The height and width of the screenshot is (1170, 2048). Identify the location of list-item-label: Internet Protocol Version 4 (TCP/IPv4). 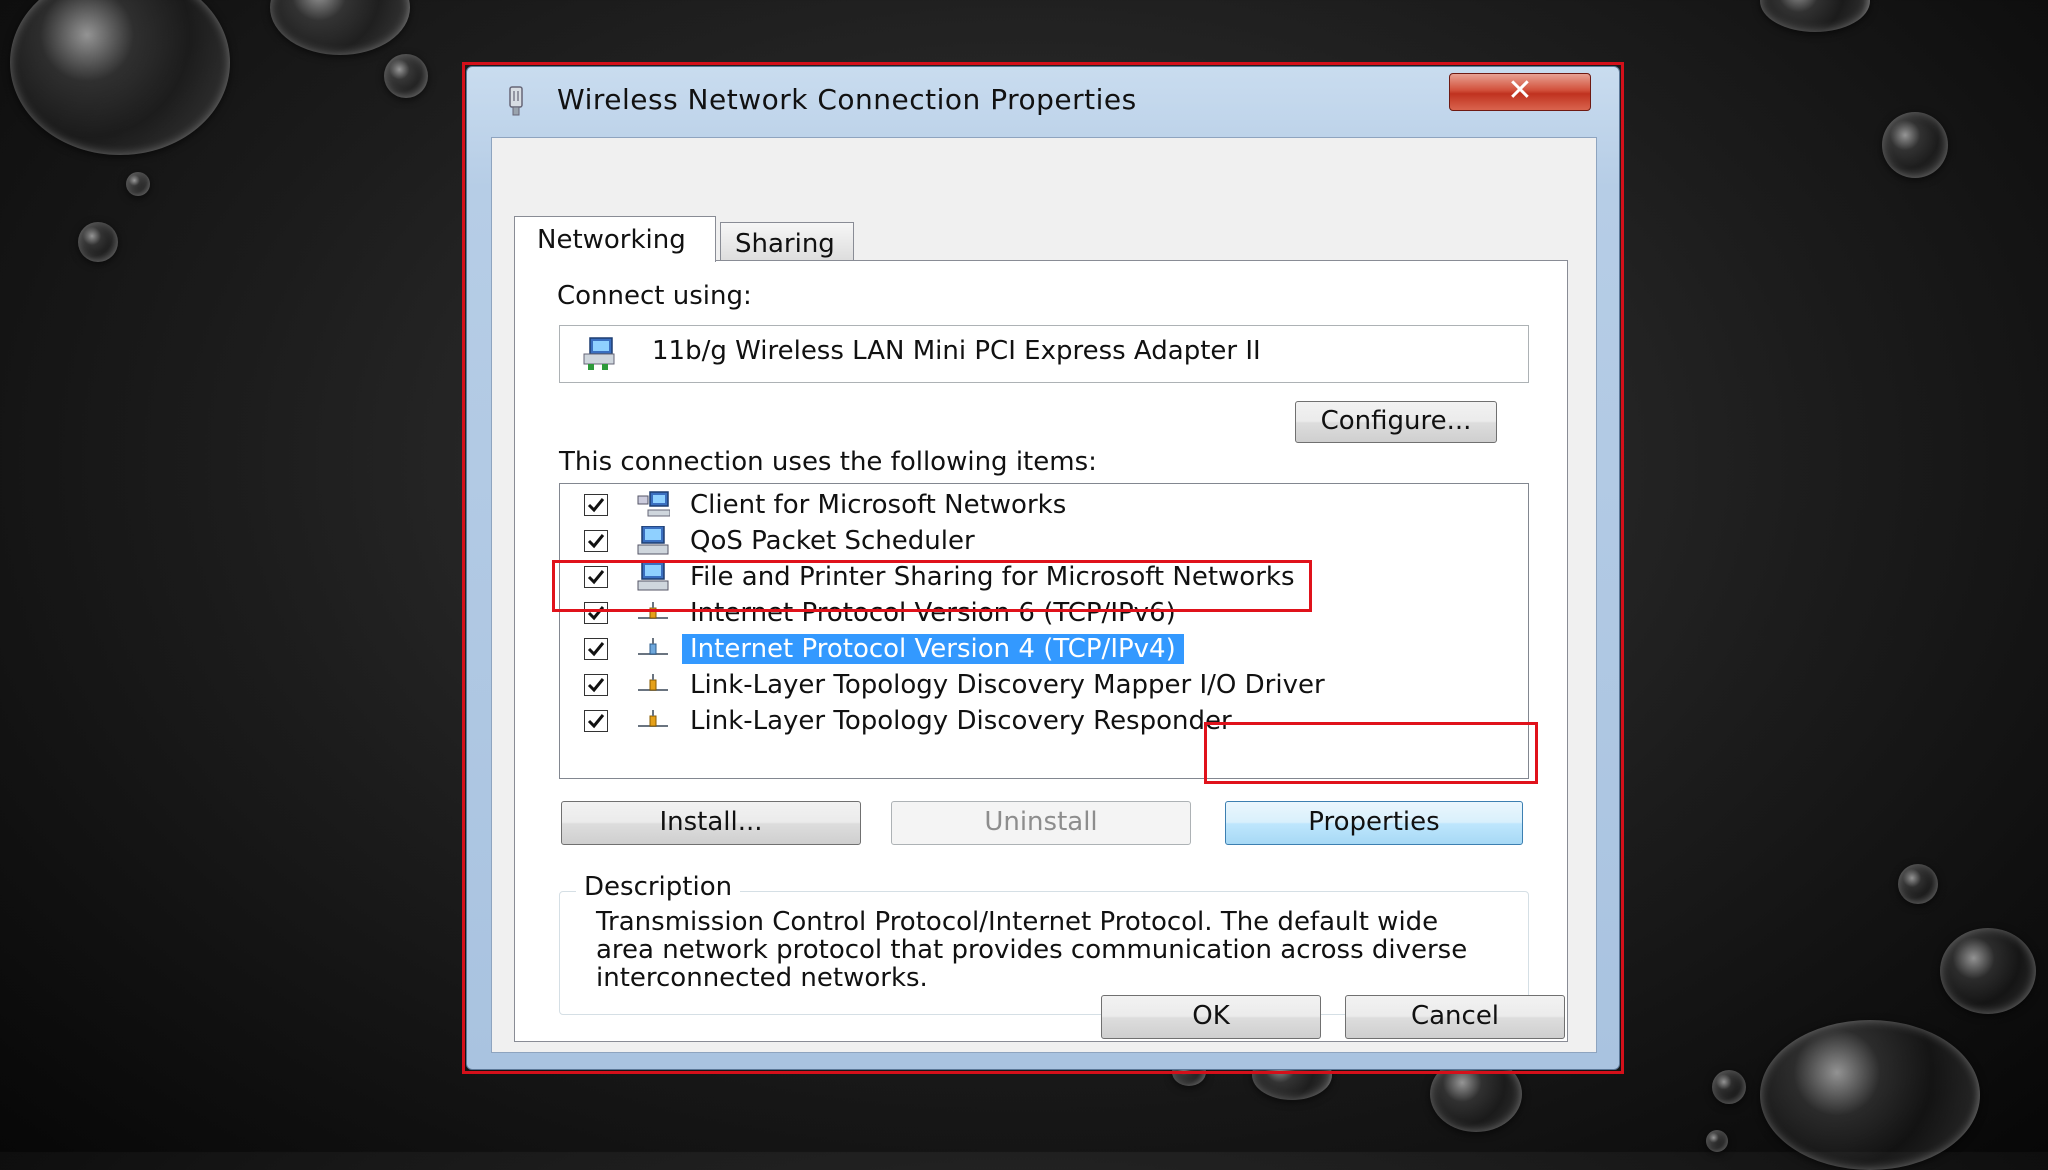
(933, 649).